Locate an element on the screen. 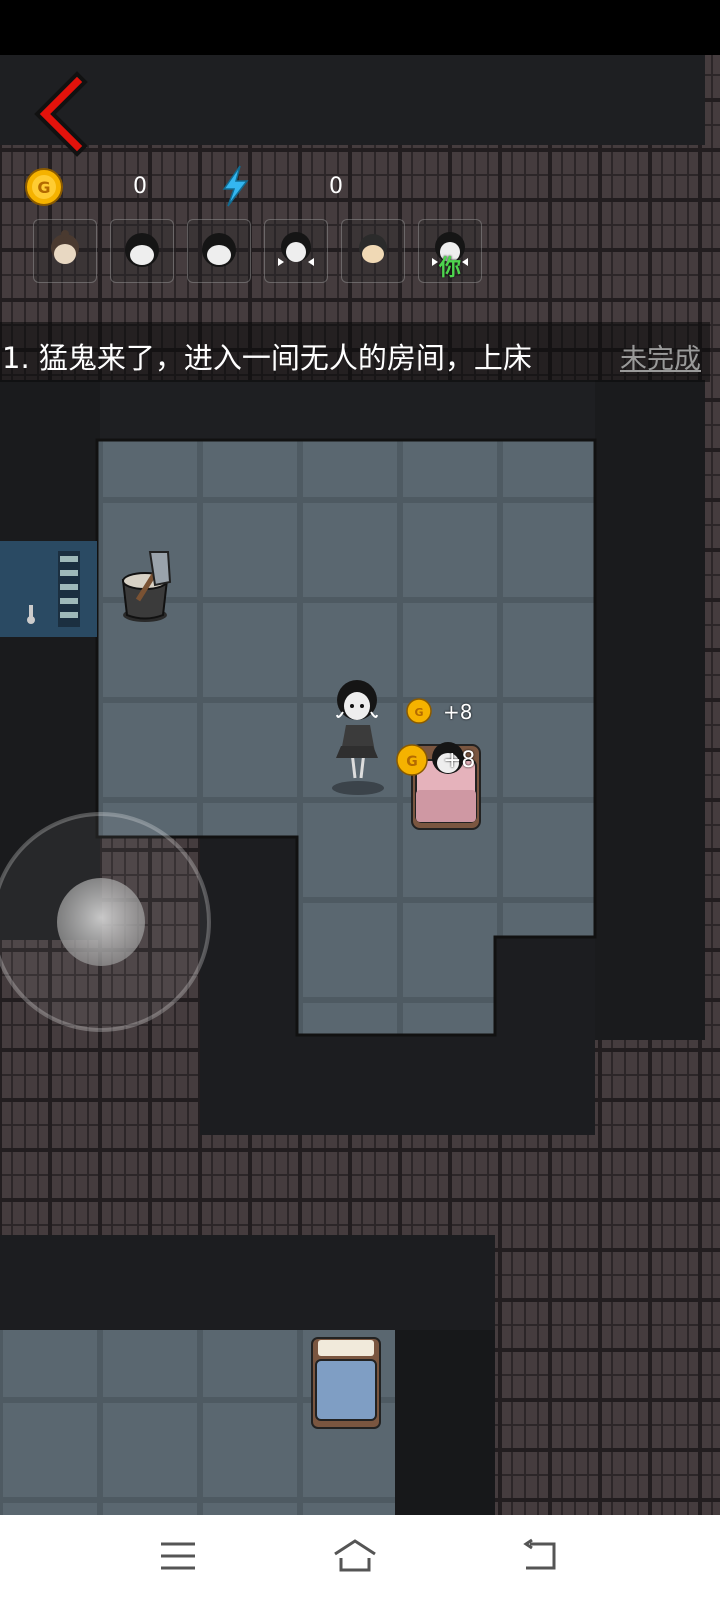 The image size is (720, 1600). back-icon is located at coordinates (539, 1554).